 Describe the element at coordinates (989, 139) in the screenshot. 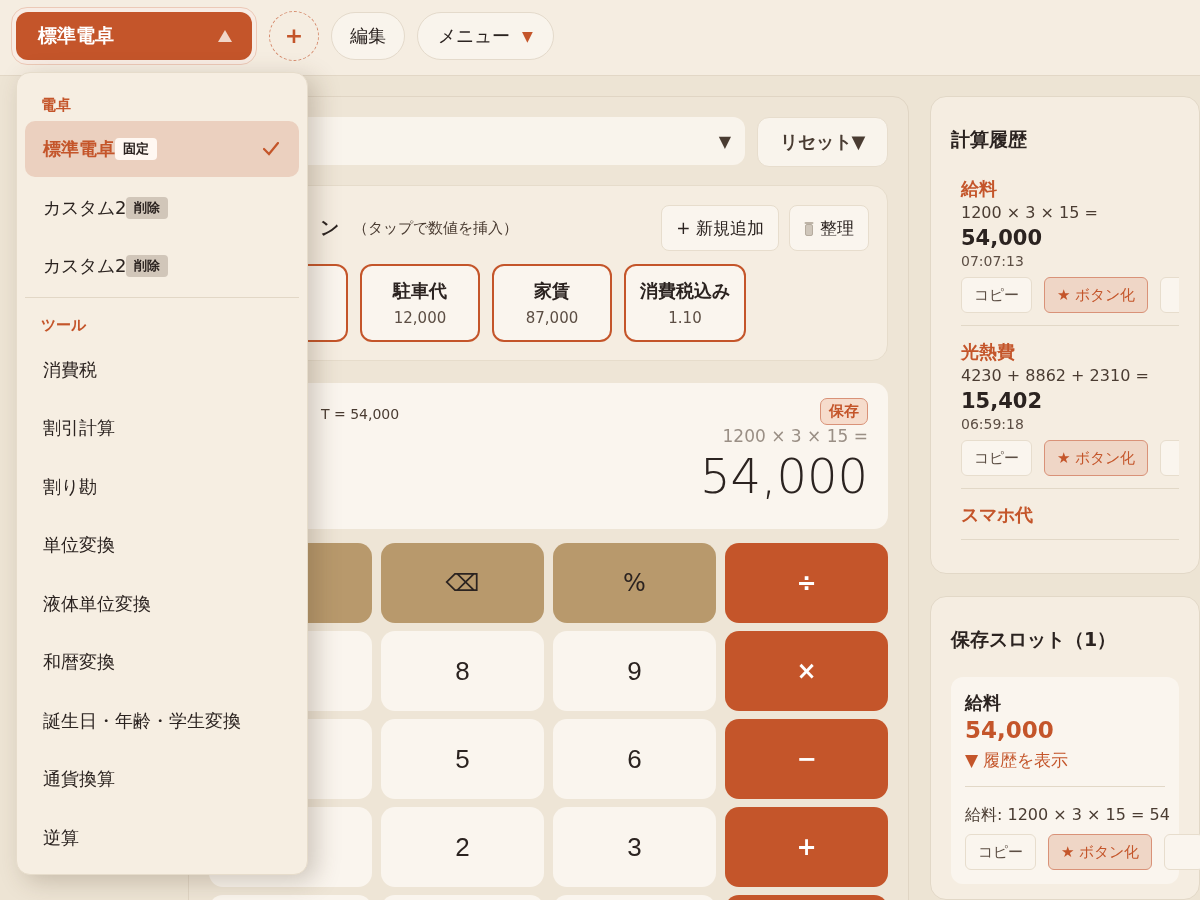

I see `history-title: 計算履歴` at that location.